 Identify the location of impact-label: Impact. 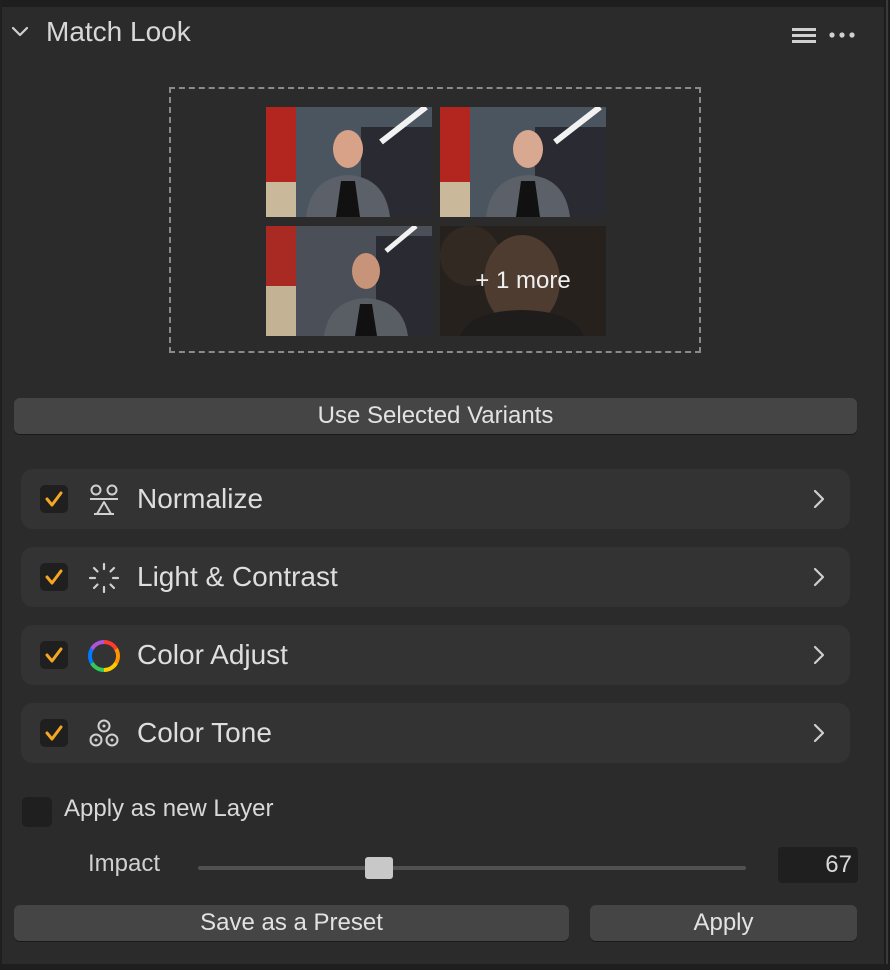
(124, 863).